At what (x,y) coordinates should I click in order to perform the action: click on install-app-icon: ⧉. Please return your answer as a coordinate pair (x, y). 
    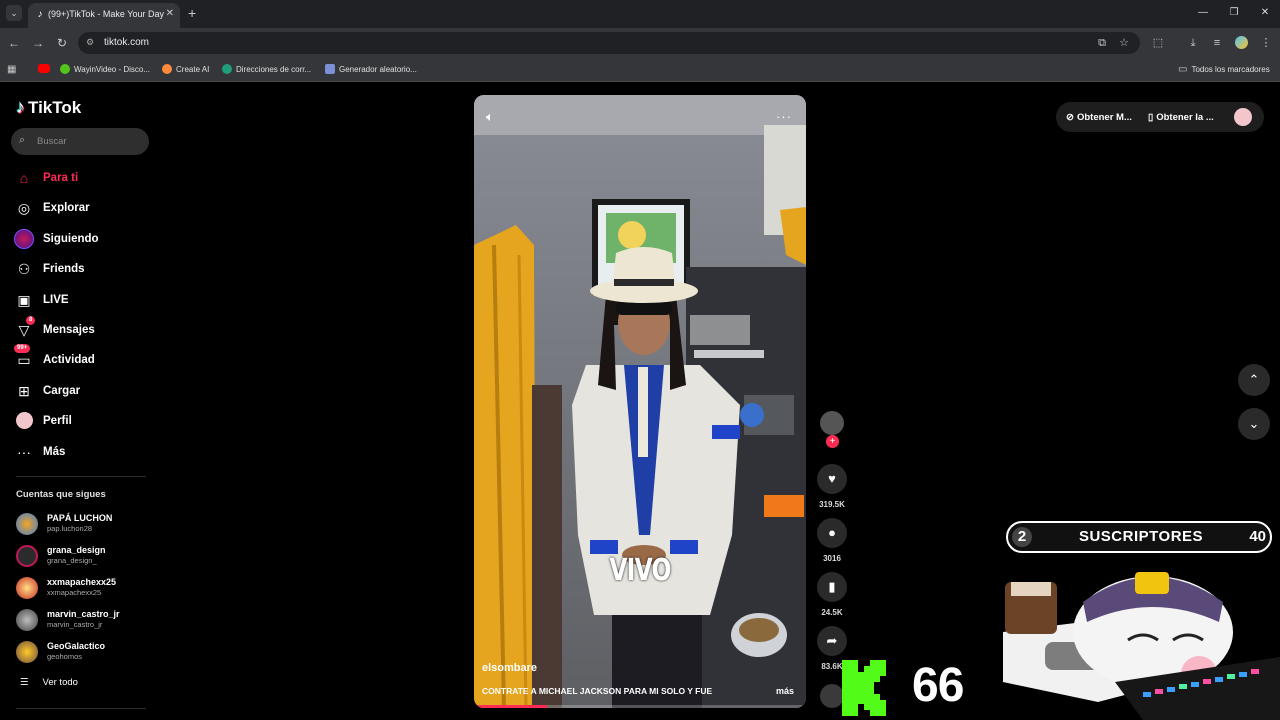
    Looking at the image, I should click on (1102, 43).